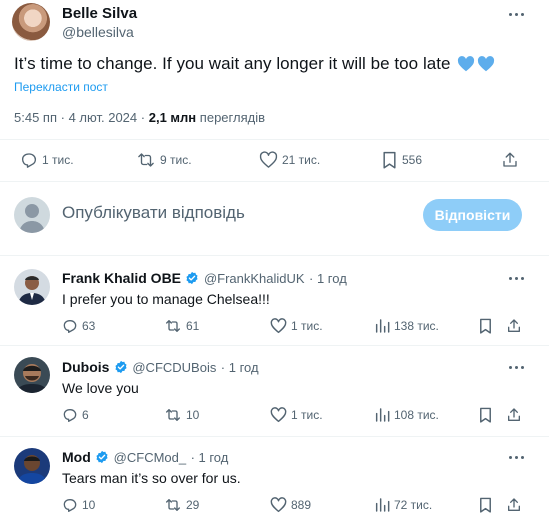 The height and width of the screenshot is (523, 549). Describe the element at coordinates (103, 117) in the screenshot. I see `tweet-date: 4 лют. 2024` at that location.